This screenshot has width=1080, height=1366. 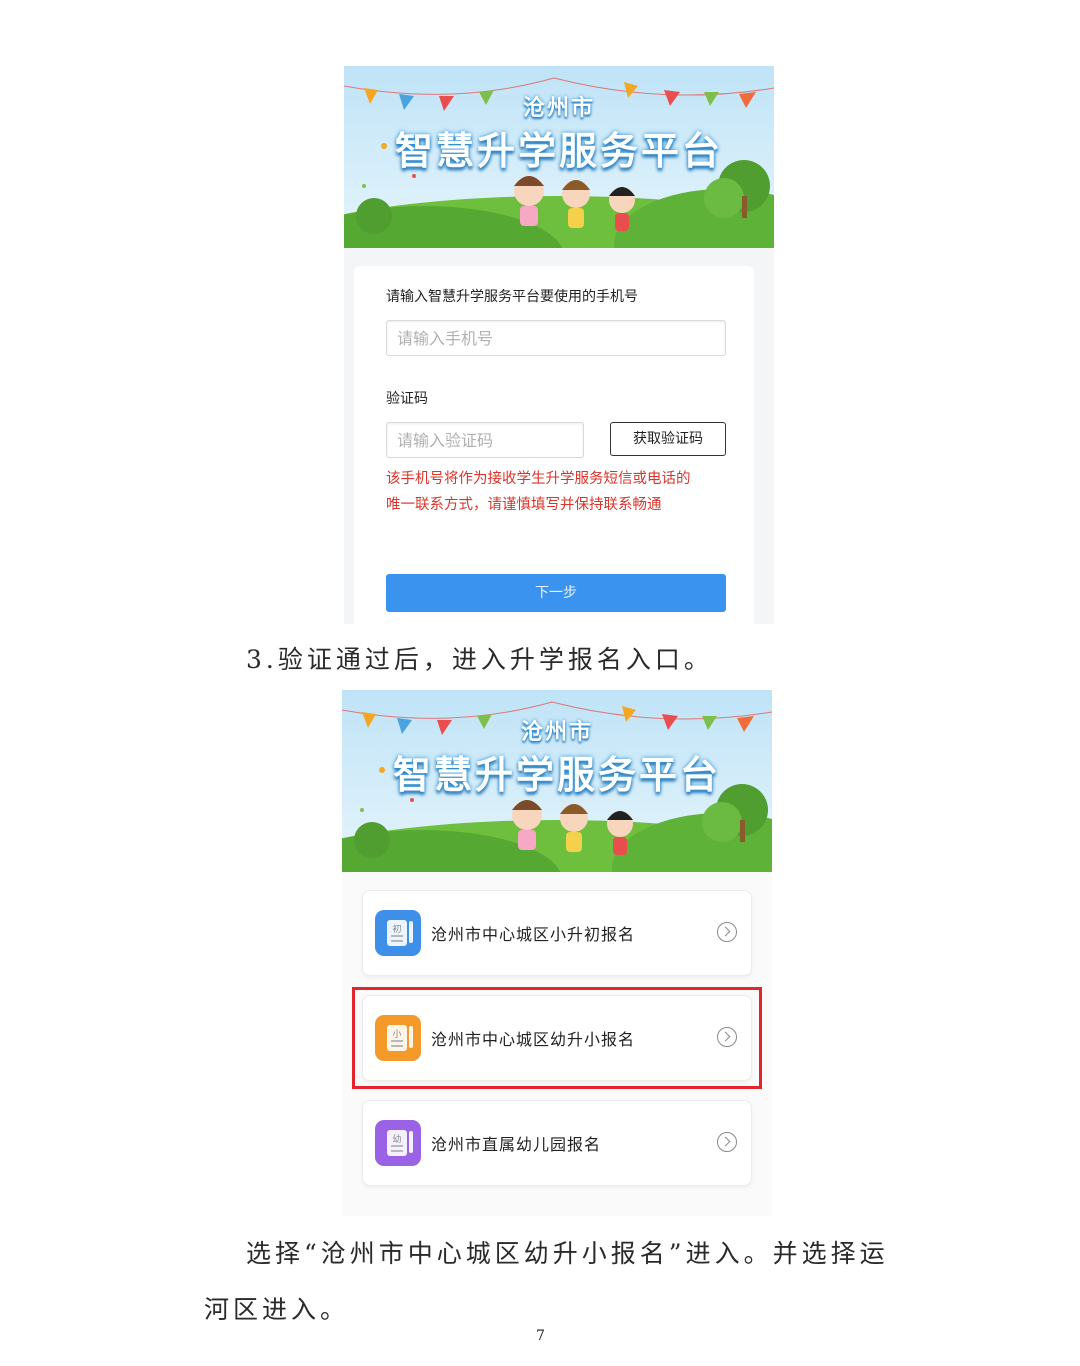 What do you see at coordinates (567, 1253) in the screenshot?
I see `instruction-line-1: 选择“沧州市中心城区幼升小报名”进入。并选择运` at bounding box center [567, 1253].